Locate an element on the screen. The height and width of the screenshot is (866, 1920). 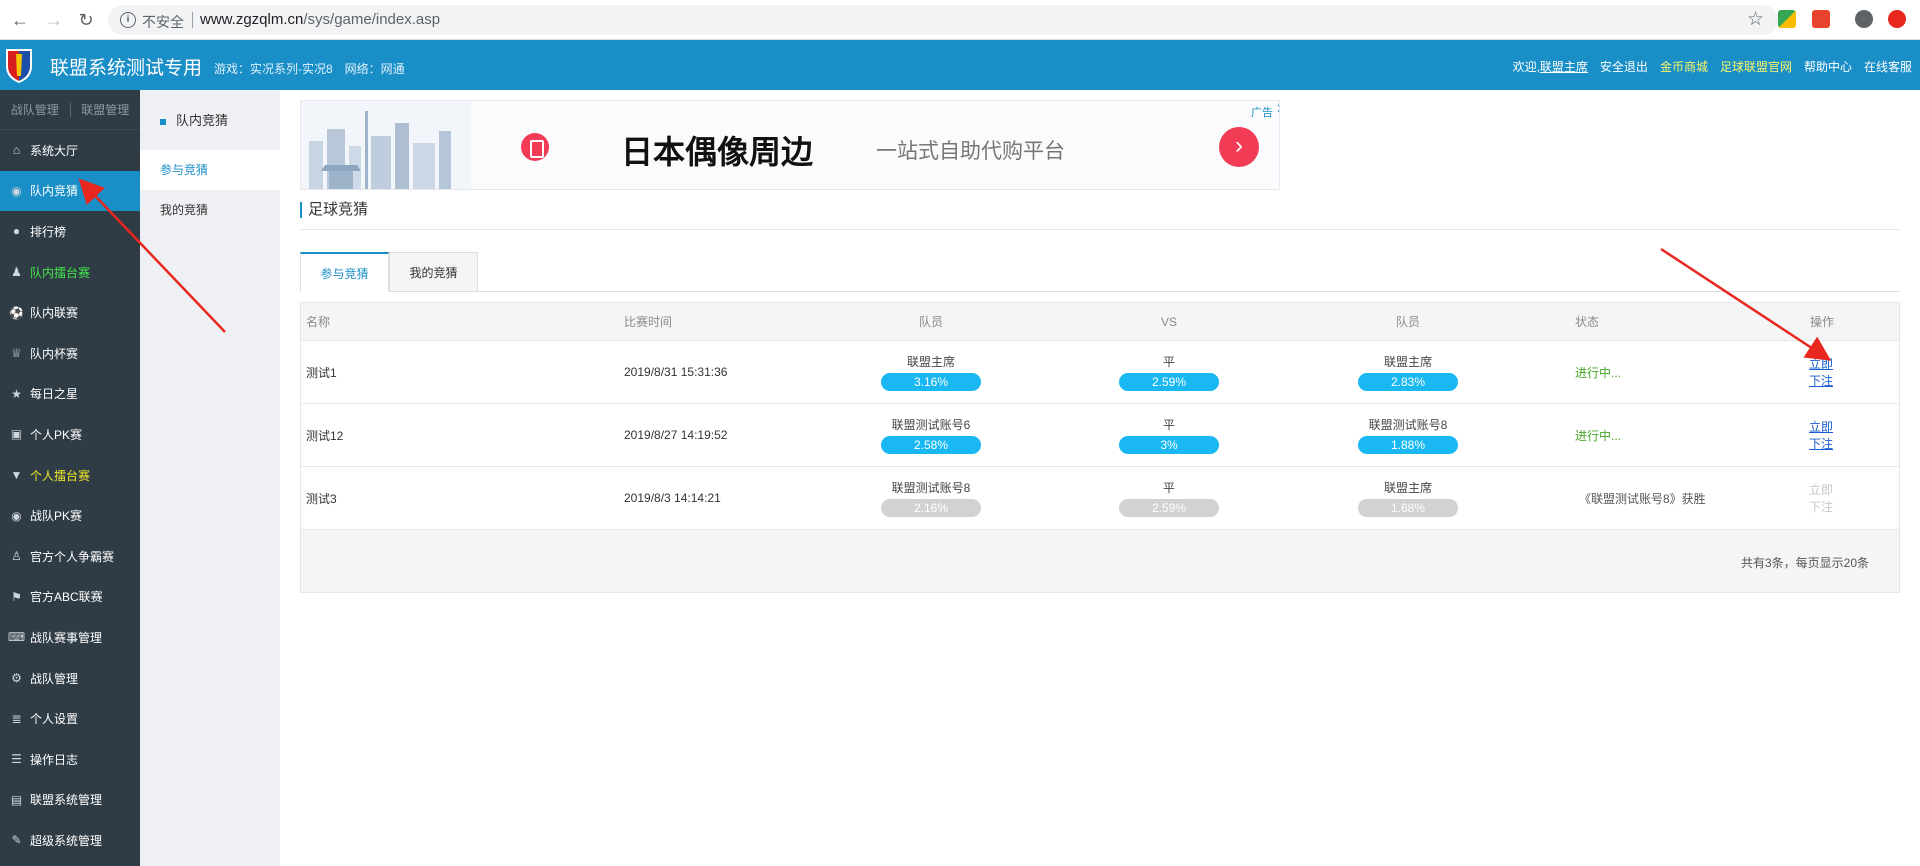
wrench-icon: ✎ is located at coordinates (16, 840).